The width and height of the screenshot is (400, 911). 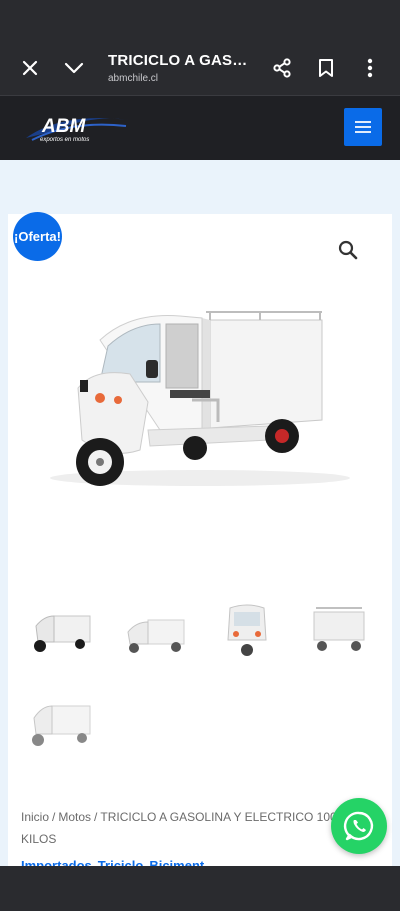 I want to click on svg-text: exportos en motos, so click(x=64, y=140).